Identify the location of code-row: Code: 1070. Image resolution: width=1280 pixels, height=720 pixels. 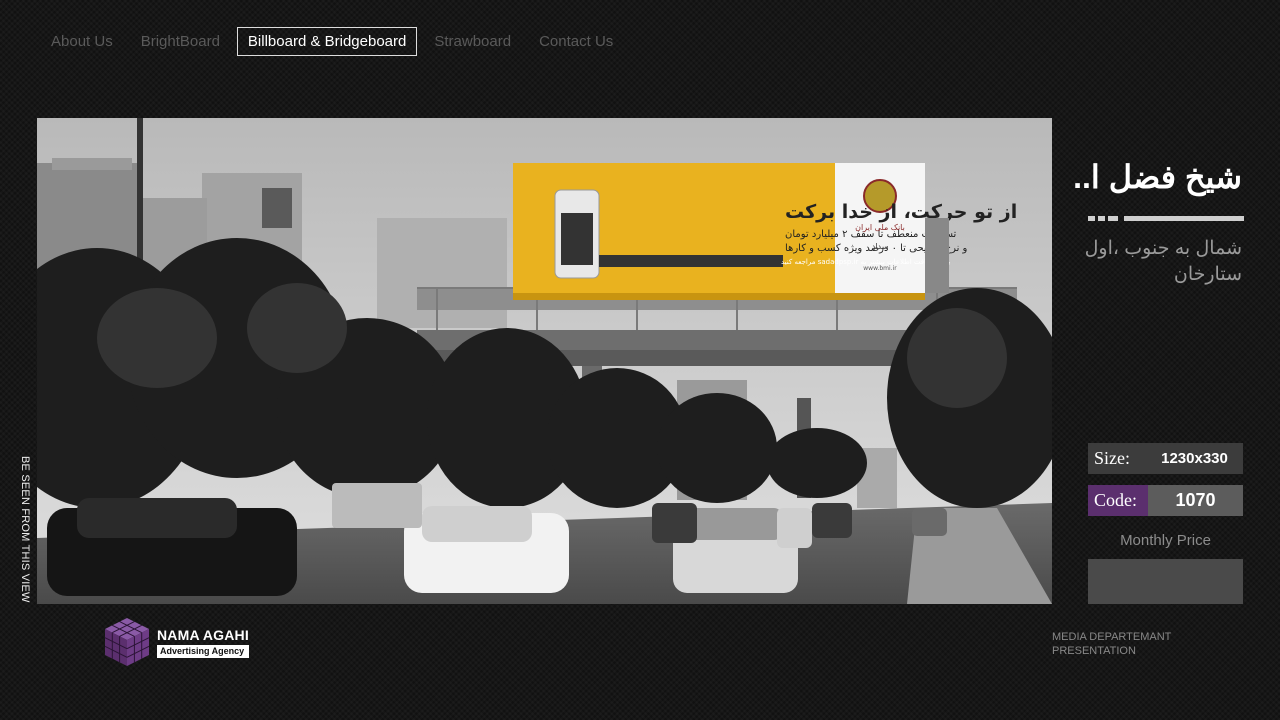
(1165, 500).